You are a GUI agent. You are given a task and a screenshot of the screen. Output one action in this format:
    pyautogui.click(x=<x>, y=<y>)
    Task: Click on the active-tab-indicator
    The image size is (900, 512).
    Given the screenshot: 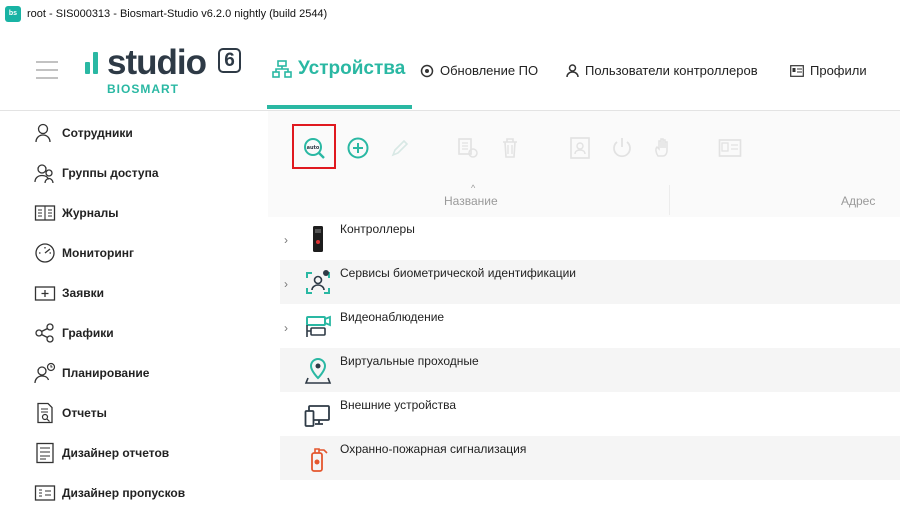 What is the action you would take?
    pyautogui.click(x=339, y=107)
    